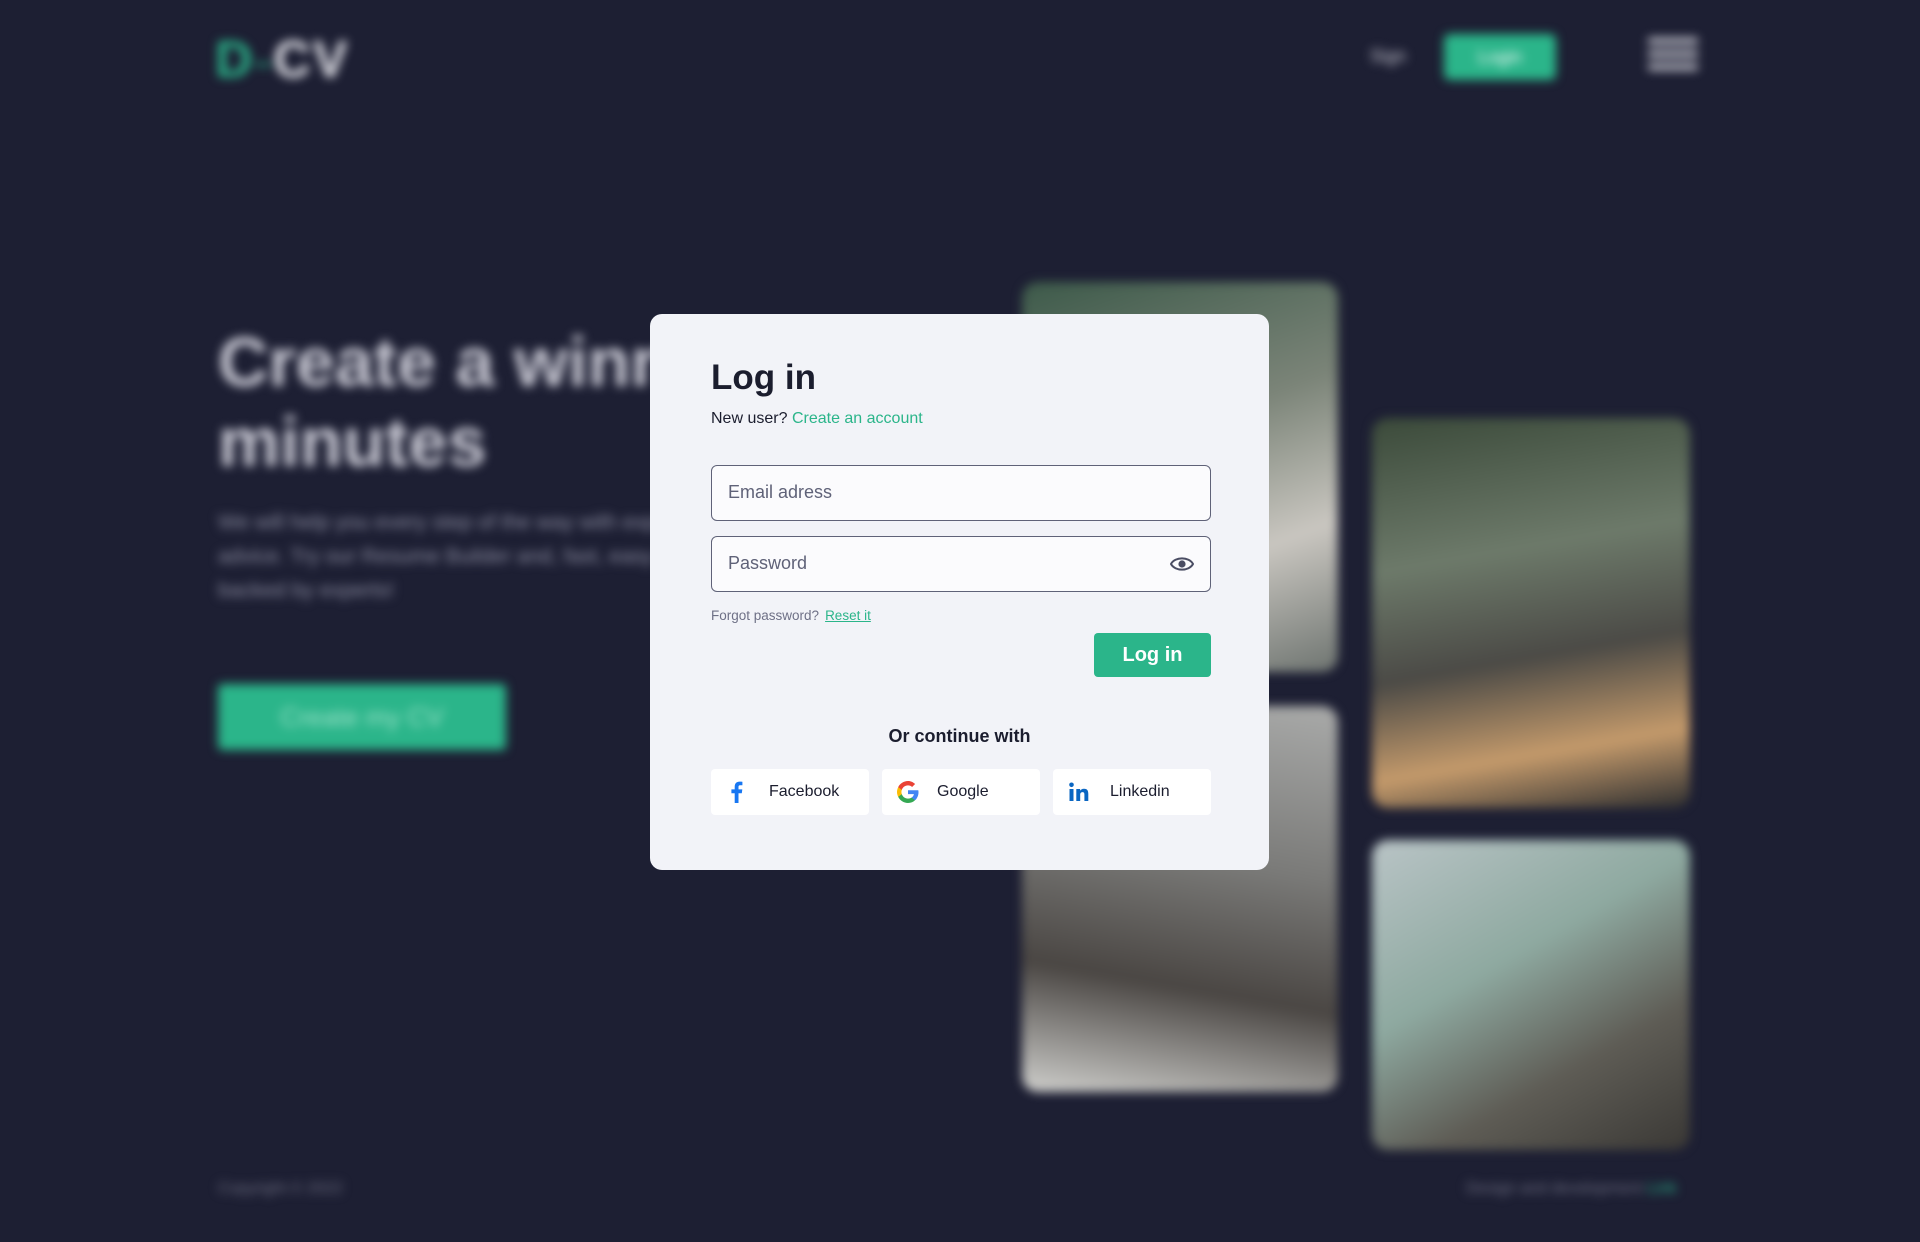 The image size is (1920, 1242). I want to click on hero-create-cv-button: Create my CV, so click(362, 717).